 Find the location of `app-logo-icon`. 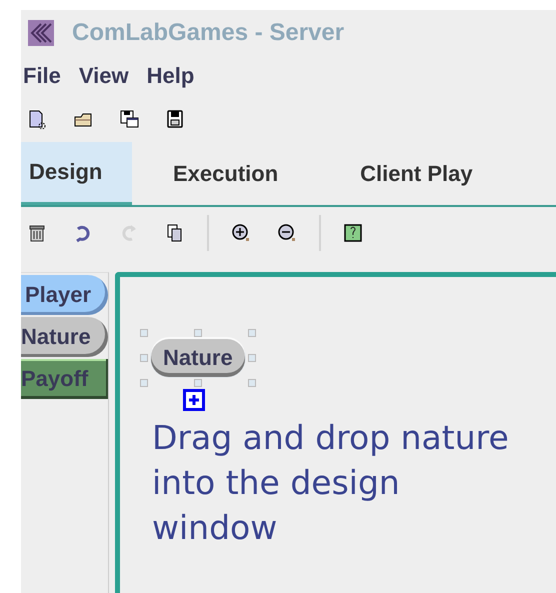

app-logo-icon is located at coordinates (41, 33).